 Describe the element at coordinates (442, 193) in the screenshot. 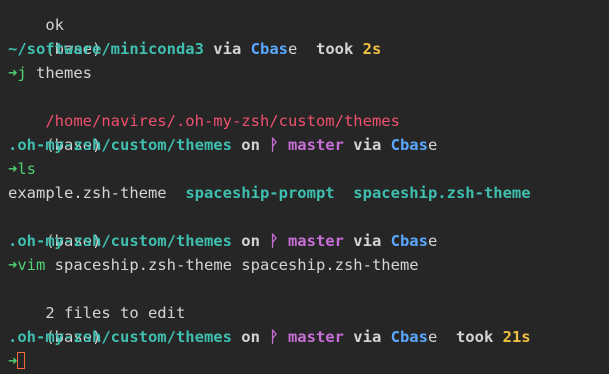

I see `file-entry: spaceship.zsh-theme` at that location.